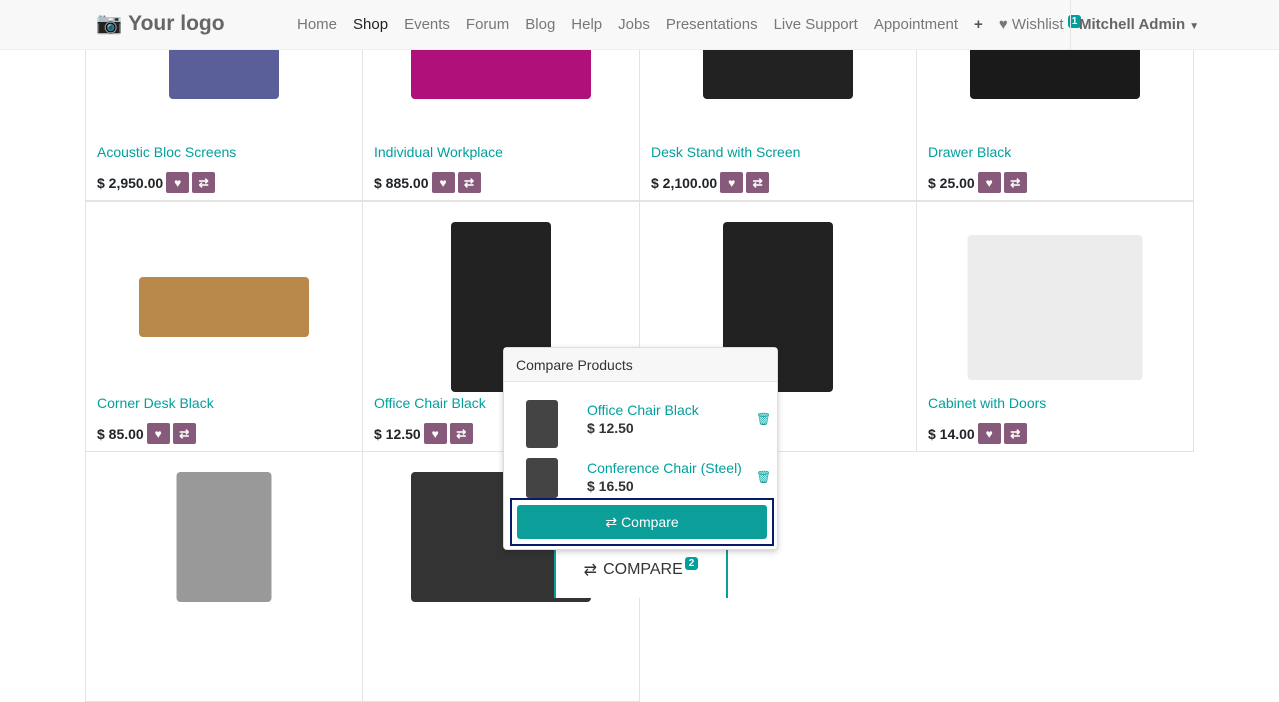  I want to click on compare-button-focus: ⇄ Compare, so click(642, 522).